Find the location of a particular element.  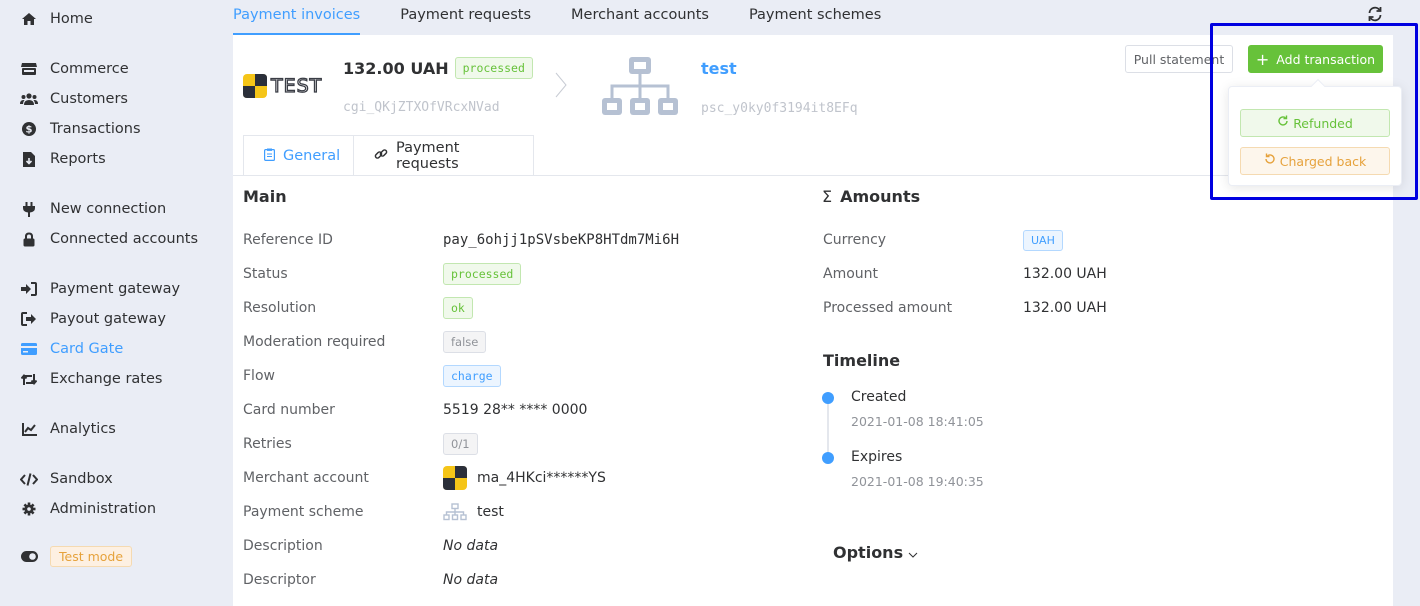

timeline-title: Timeline is located at coordinates (862, 360).